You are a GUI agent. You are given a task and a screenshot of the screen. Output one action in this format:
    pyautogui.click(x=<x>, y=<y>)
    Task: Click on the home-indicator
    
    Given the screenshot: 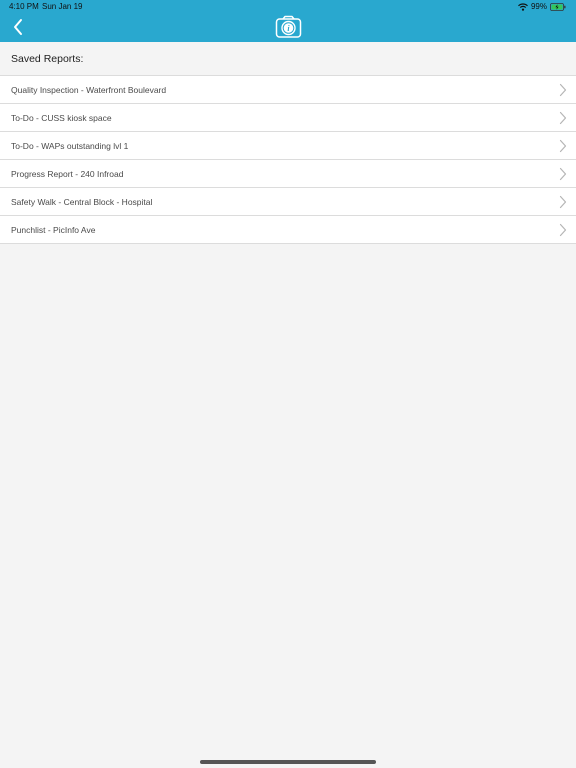 What is the action you would take?
    pyautogui.click(x=288, y=762)
    